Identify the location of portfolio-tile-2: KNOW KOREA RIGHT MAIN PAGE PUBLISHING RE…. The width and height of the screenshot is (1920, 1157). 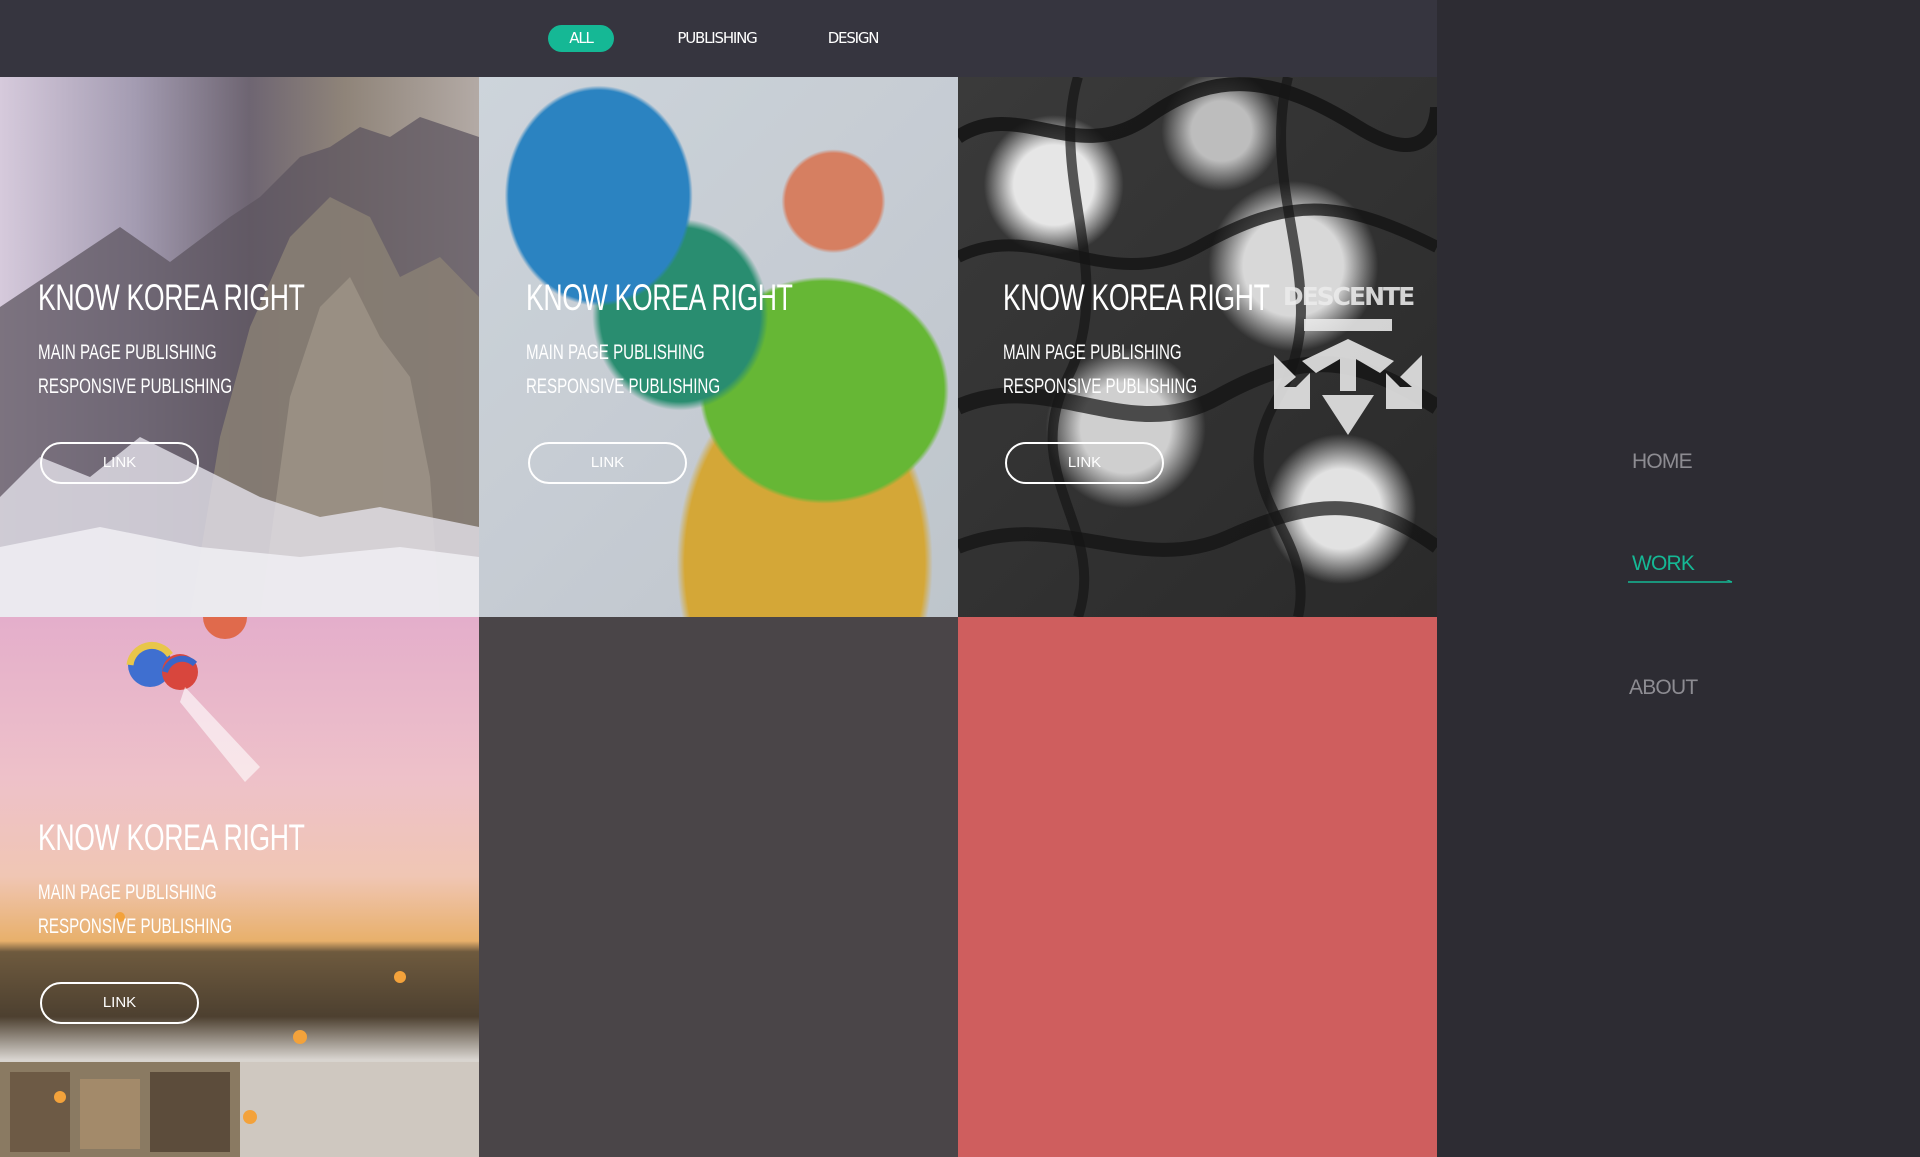
(718, 347).